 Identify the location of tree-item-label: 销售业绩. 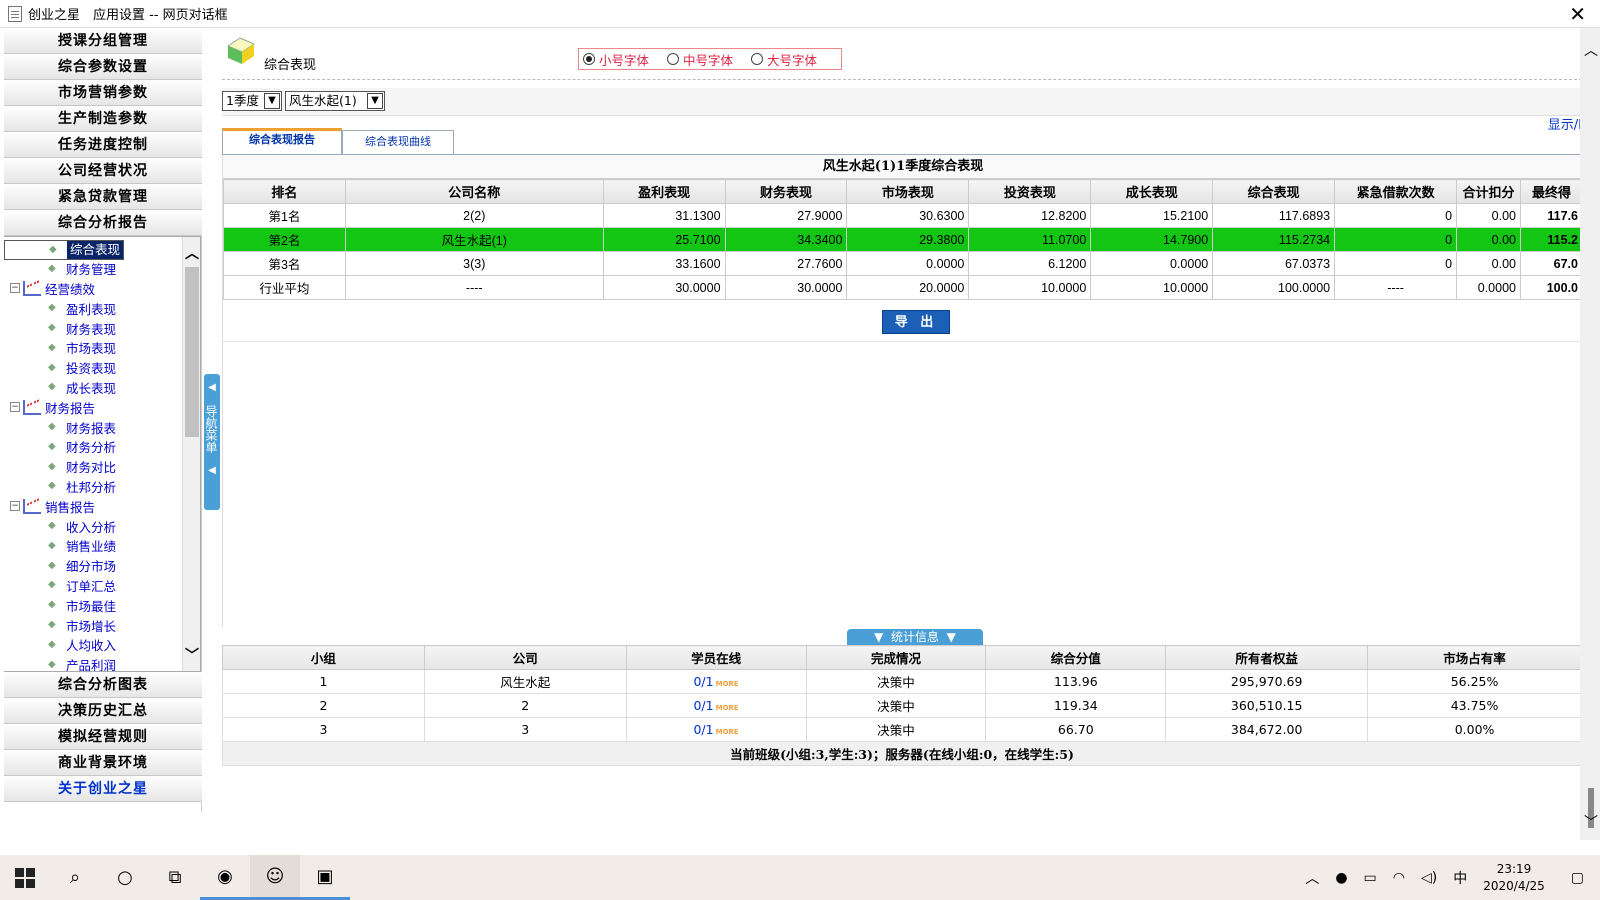
(91, 547).